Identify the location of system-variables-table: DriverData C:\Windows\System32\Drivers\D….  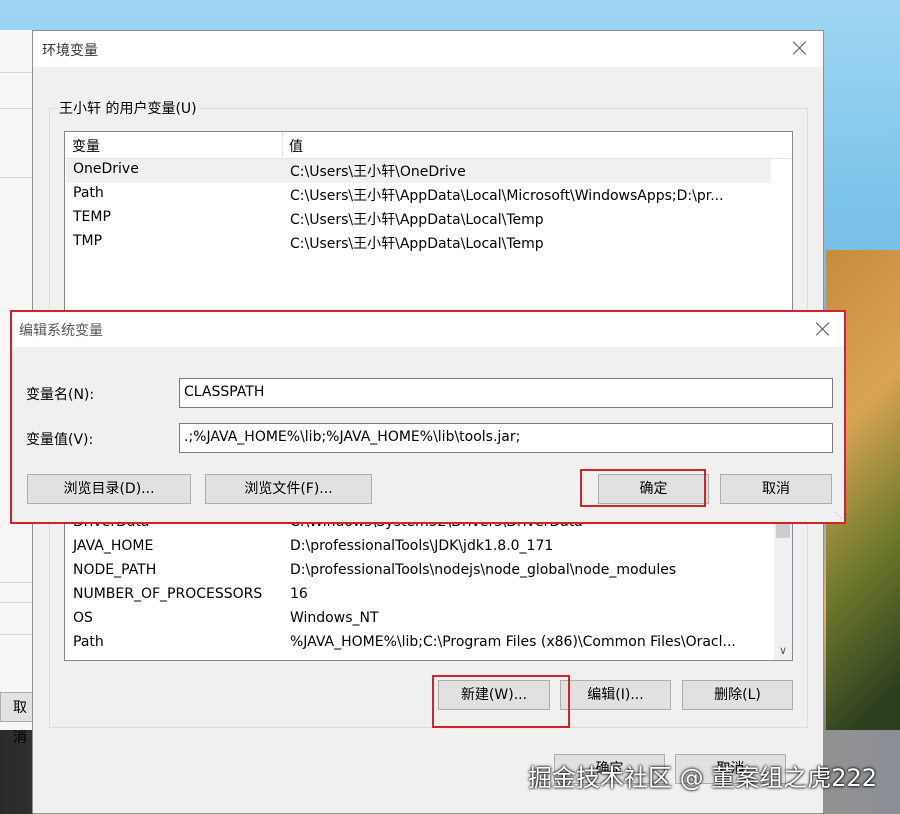
(428, 587).